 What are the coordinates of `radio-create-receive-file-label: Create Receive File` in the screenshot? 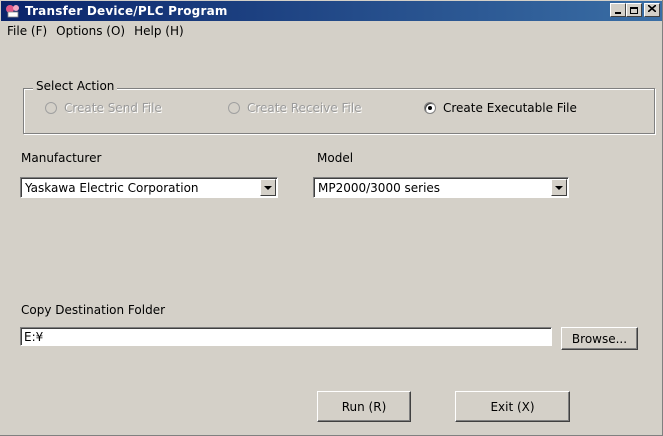 It's located at (304, 108).